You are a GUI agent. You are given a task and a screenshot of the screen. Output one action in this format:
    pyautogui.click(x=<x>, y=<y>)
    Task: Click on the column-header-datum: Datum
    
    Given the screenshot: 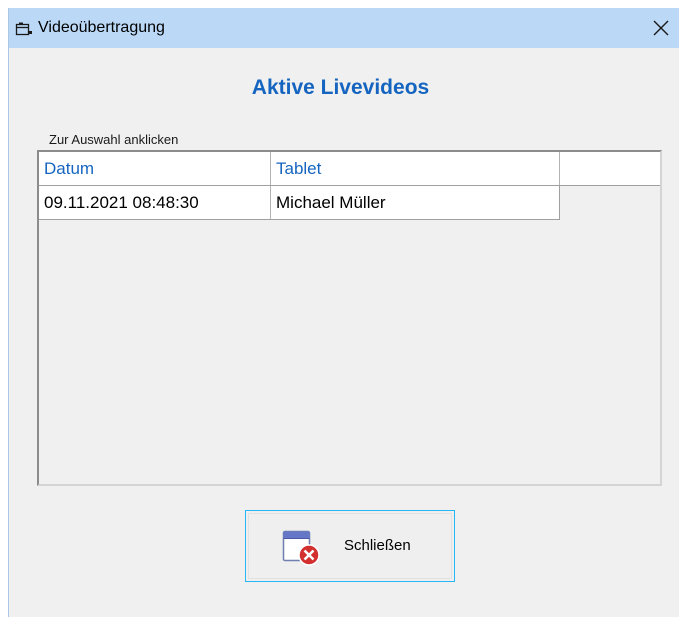 What is the action you would take?
    pyautogui.click(x=155, y=168)
    